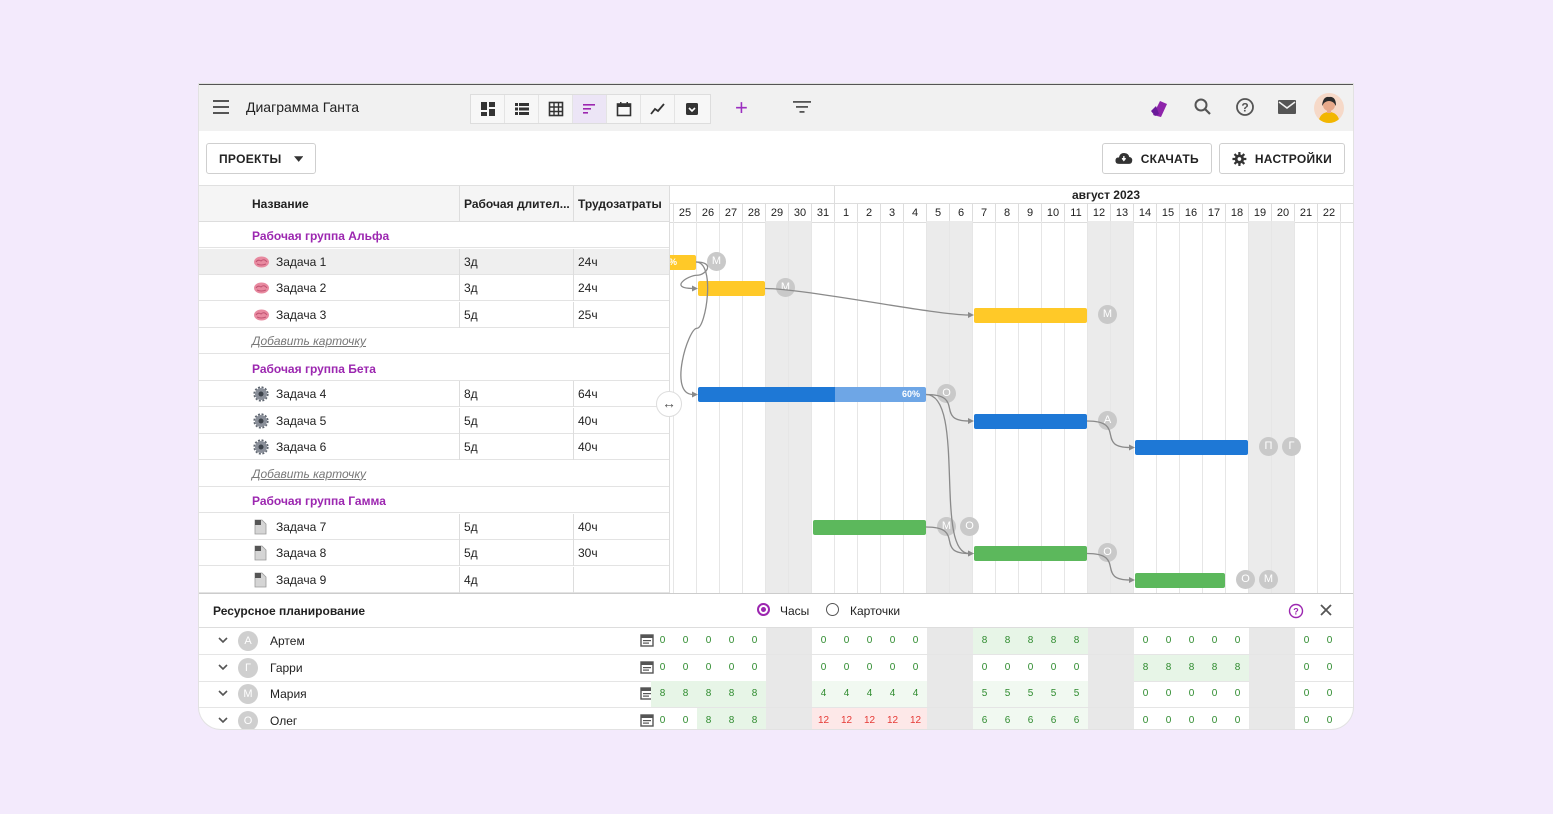  What do you see at coordinates (1282, 158) in the screenshot?
I see `settings-button: НАСТРОЙКИ` at bounding box center [1282, 158].